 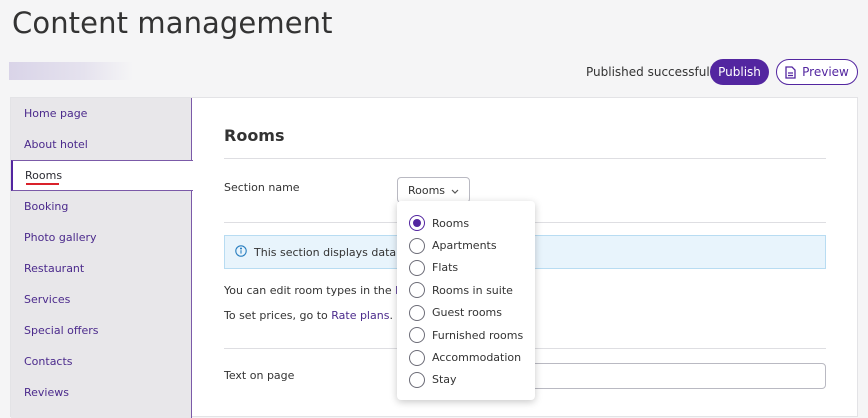 What do you see at coordinates (101, 330) in the screenshot?
I see `sidebar-item-special-offers: Special offers` at bounding box center [101, 330].